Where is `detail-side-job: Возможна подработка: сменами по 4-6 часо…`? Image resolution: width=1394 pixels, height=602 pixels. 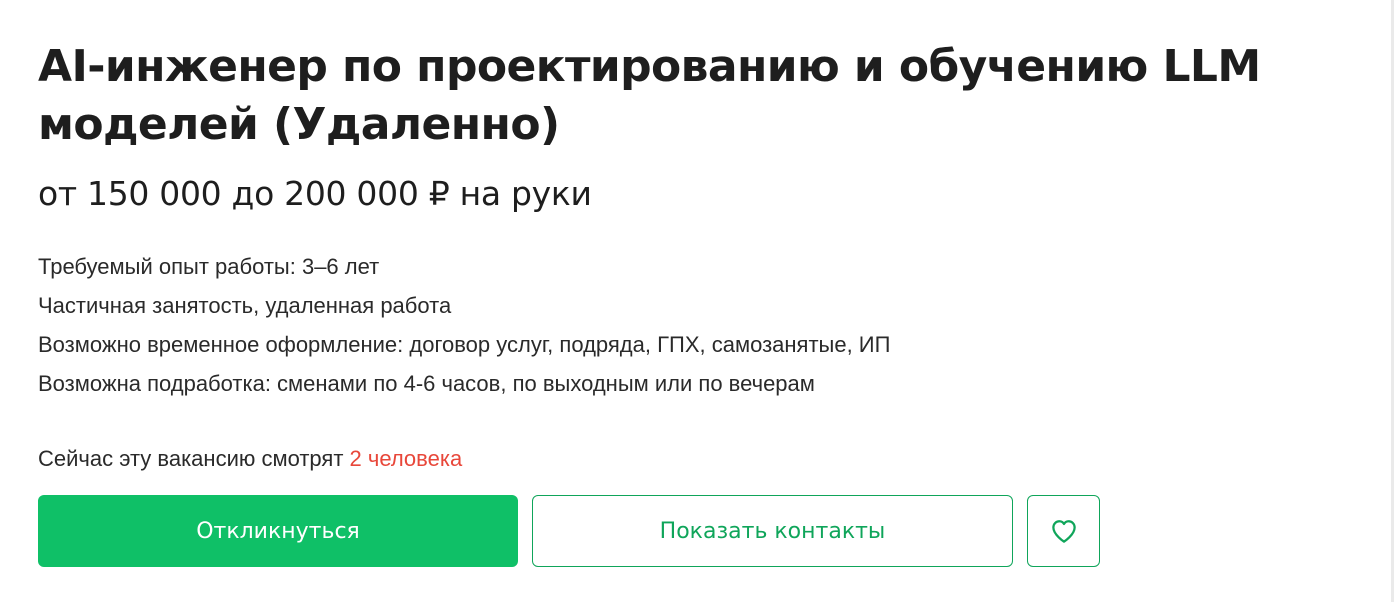
detail-side-job: Возможна подработка: сменами по 4-6 часо… is located at coordinates (426, 383).